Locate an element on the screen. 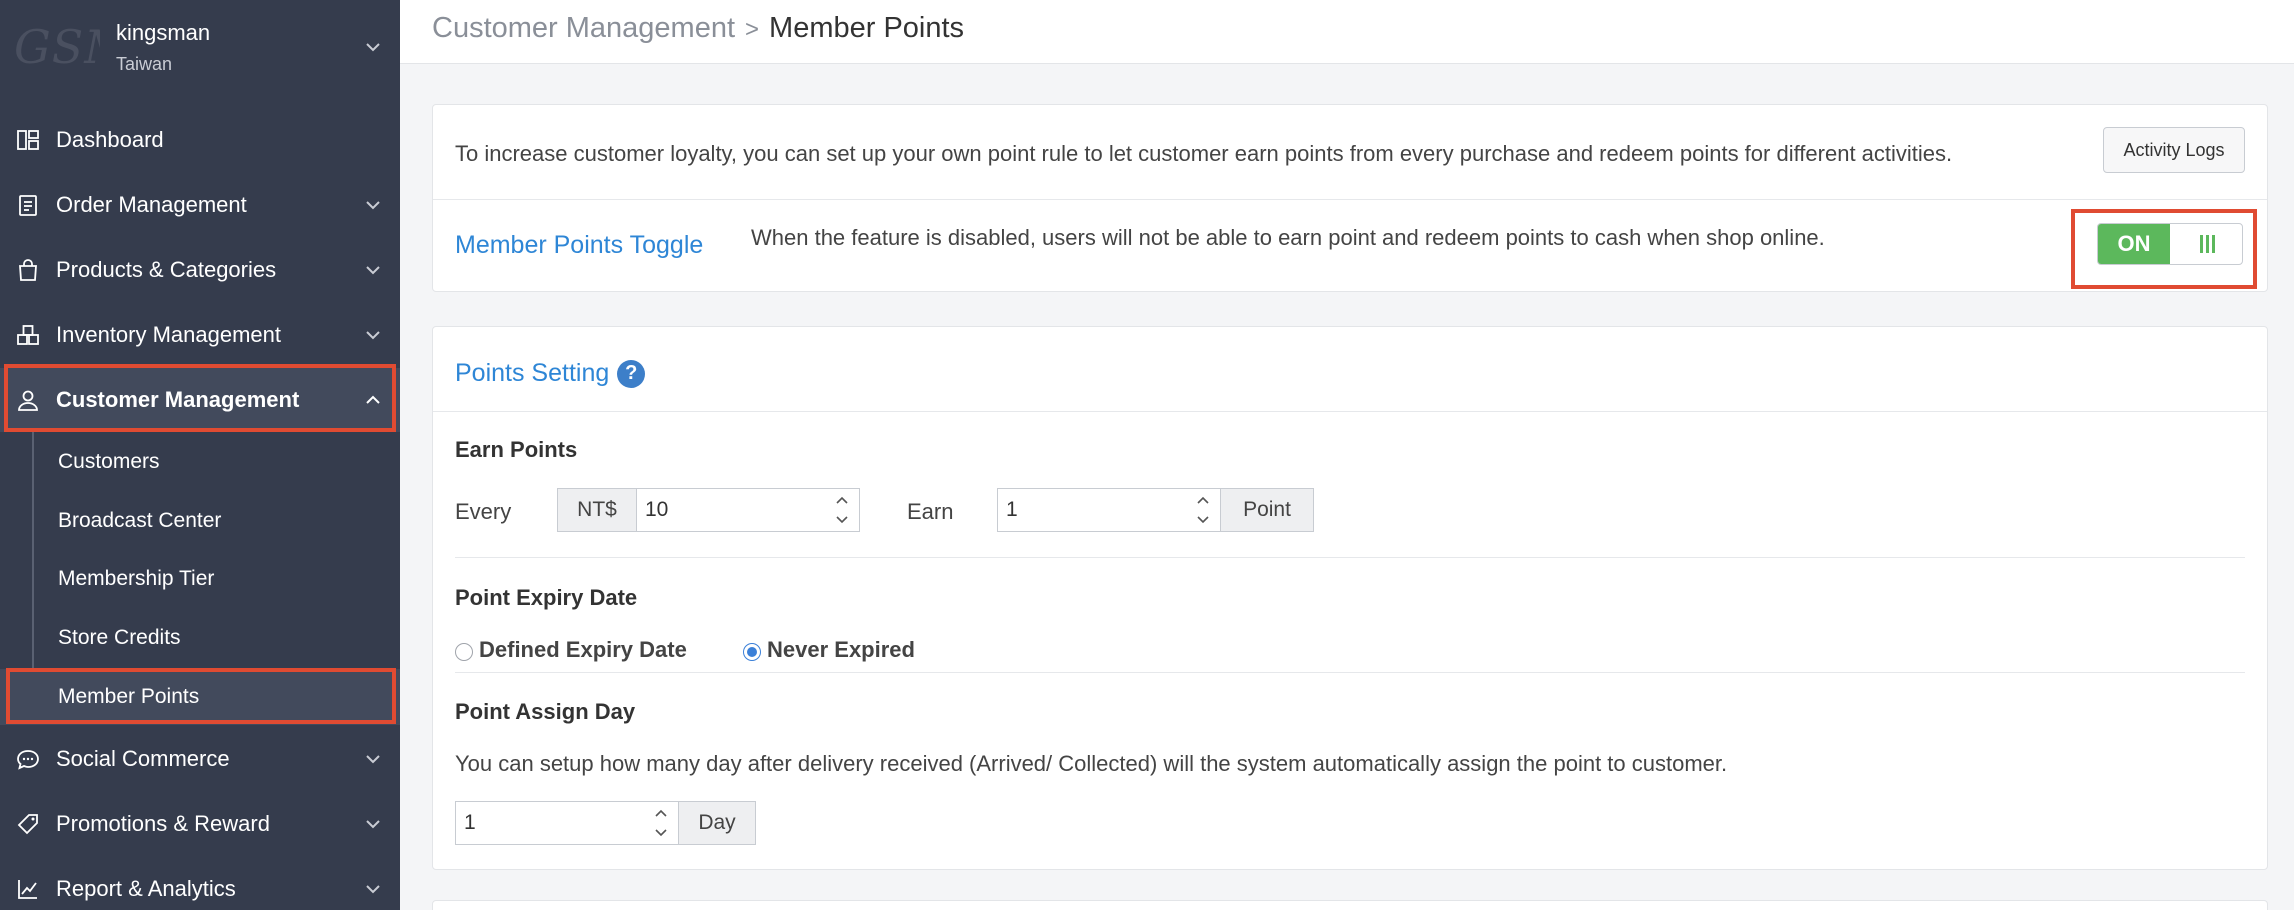 Image resolution: width=2294 pixels, height=910 pixels. sidebar-subitem-membership-tier: Membership Tier is located at coordinates (200, 579).